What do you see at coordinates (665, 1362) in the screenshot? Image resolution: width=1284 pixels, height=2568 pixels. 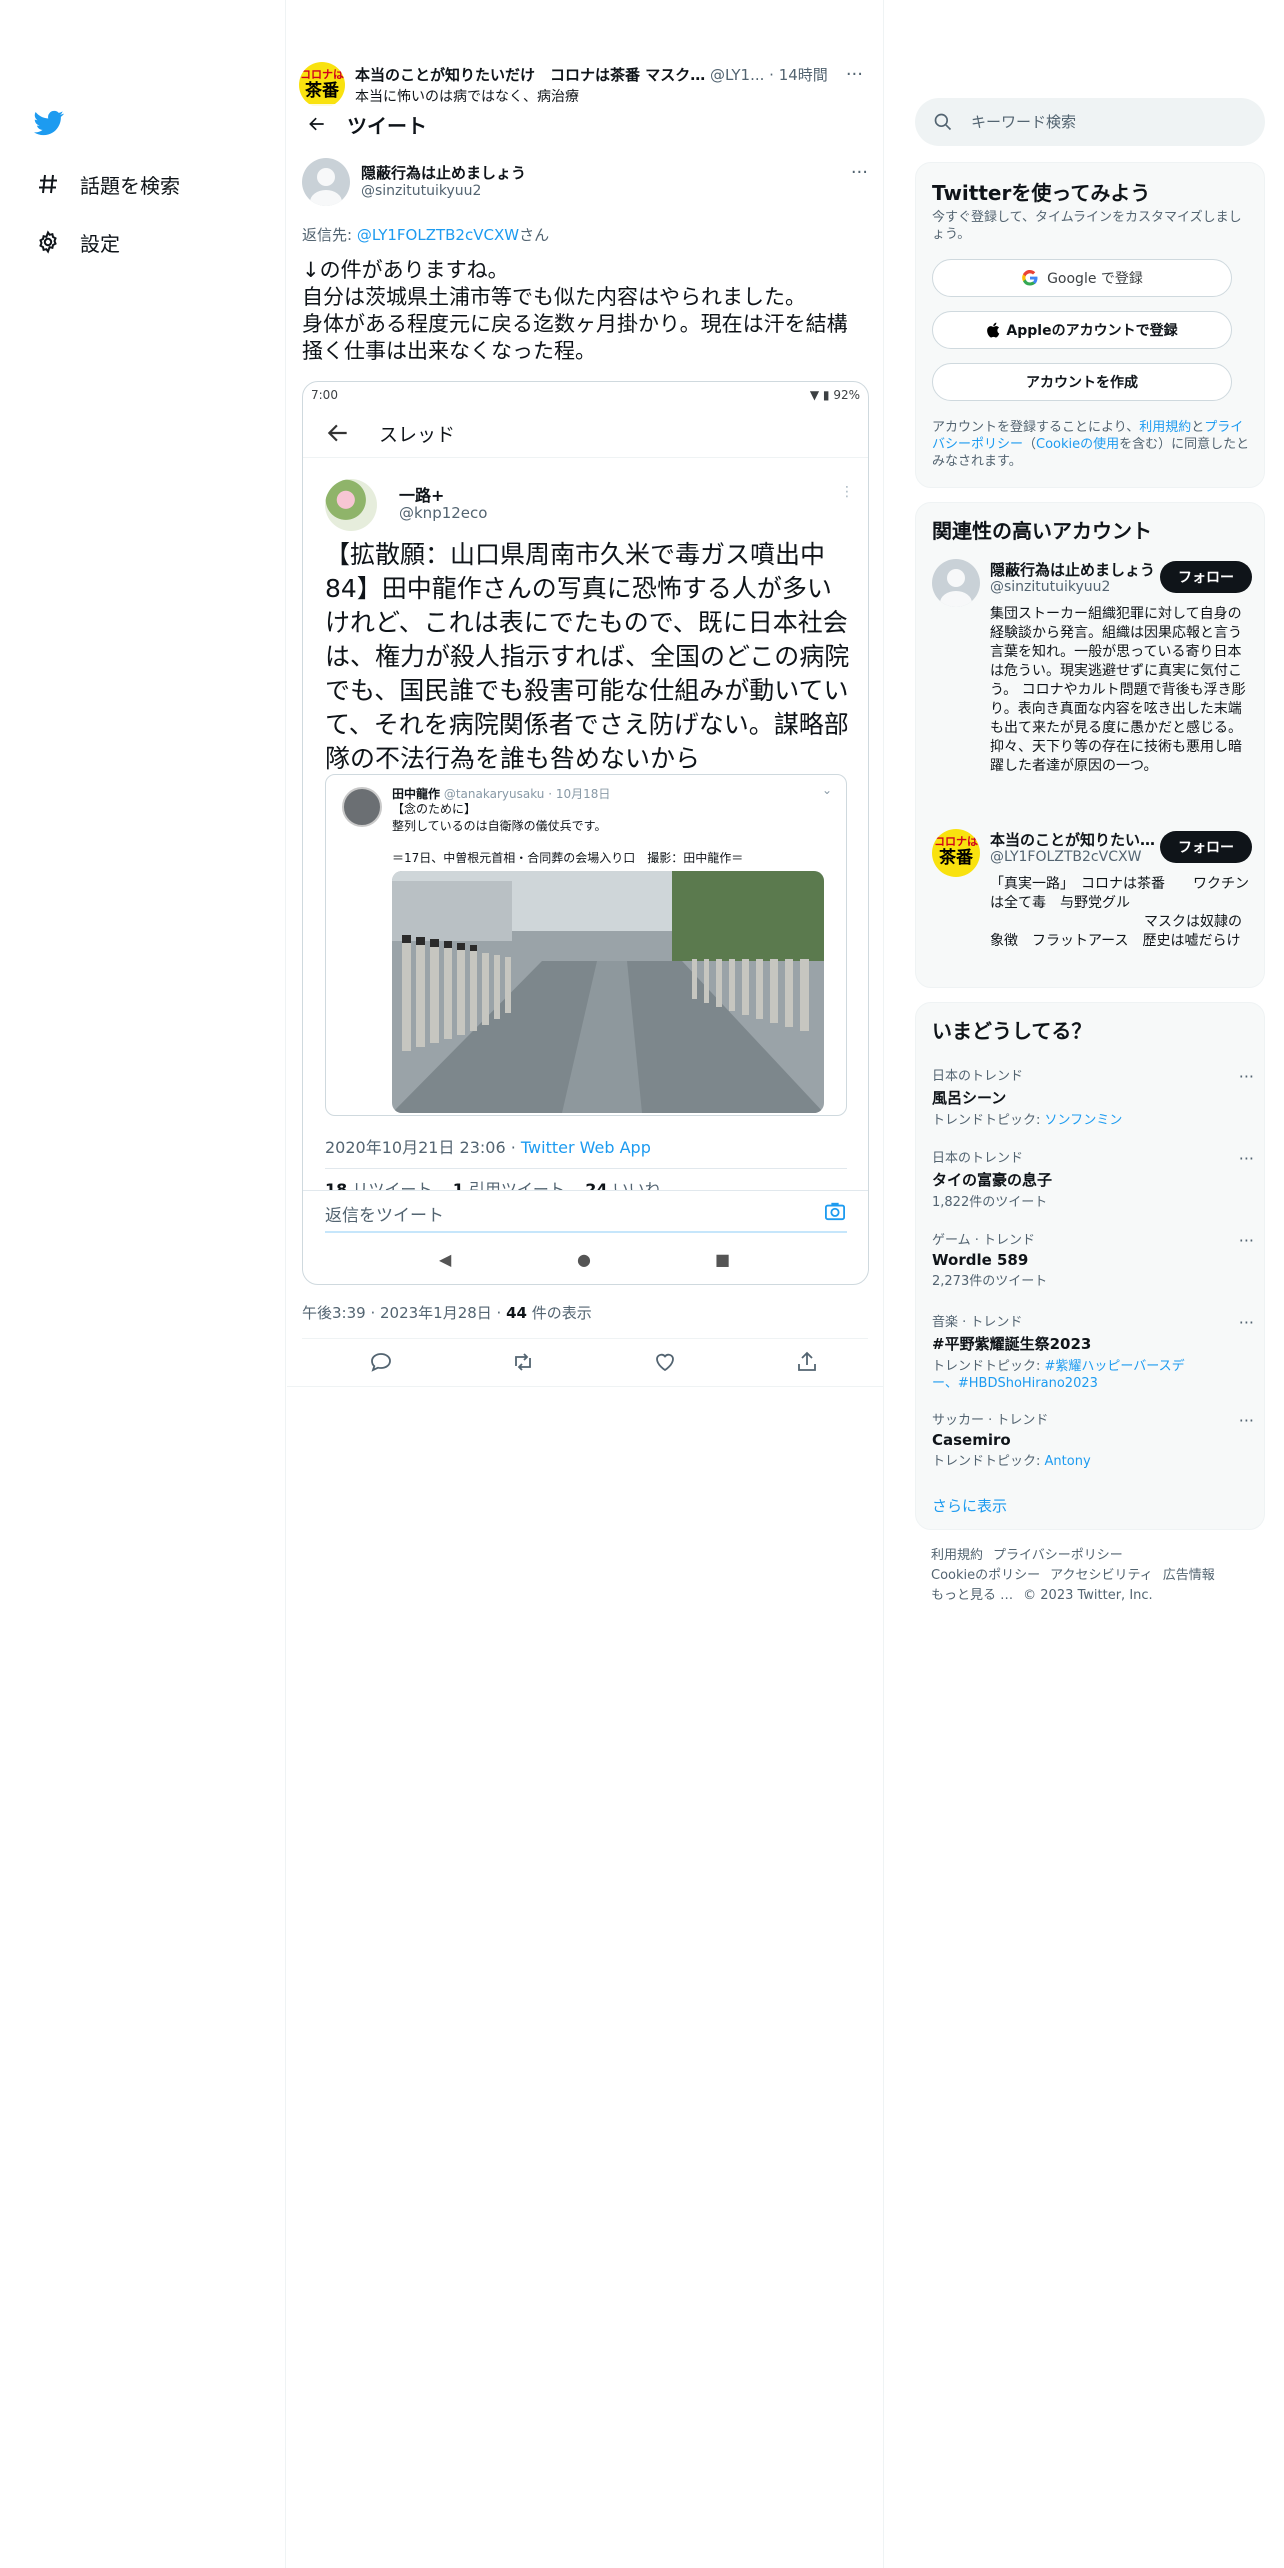 I see `heart-icon` at bounding box center [665, 1362].